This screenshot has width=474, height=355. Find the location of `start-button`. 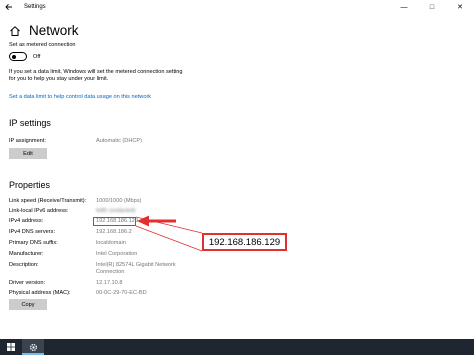

start-button is located at coordinates (11, 347).